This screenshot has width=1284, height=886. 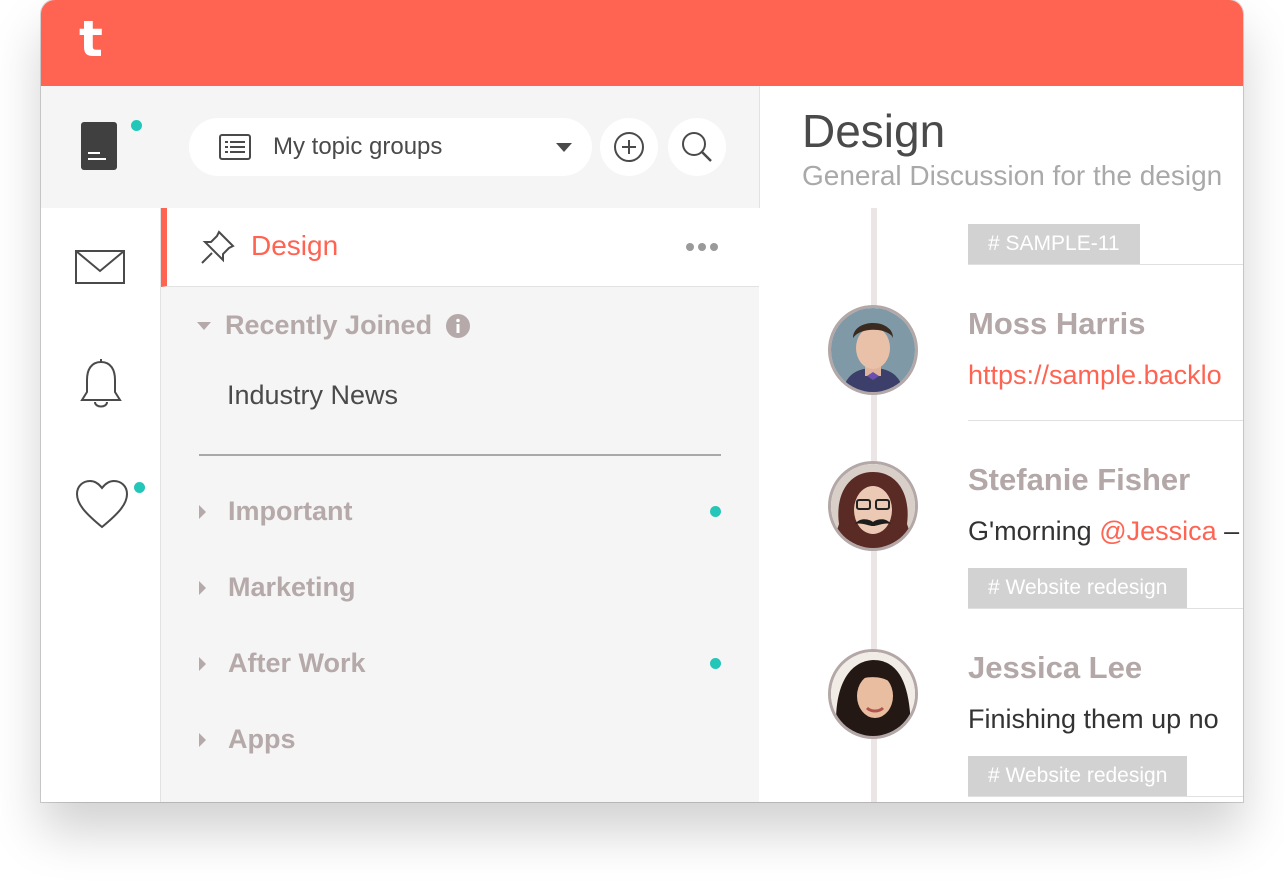 I want to click on collapse-triangle-icon, so click(x=204, y=325).